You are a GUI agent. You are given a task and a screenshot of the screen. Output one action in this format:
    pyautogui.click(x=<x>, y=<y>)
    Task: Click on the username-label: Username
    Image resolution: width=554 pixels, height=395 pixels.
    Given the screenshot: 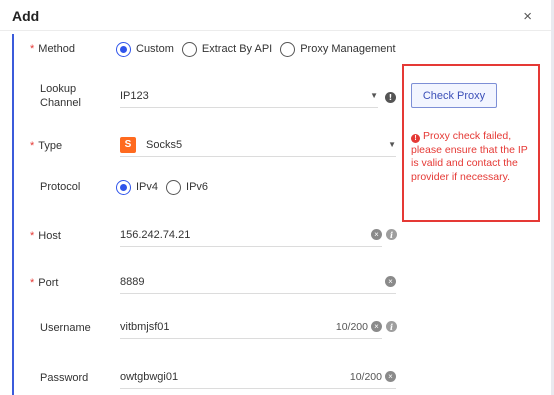 What is the action you would take?
    pyautogui.click(x=70, y=328)
    